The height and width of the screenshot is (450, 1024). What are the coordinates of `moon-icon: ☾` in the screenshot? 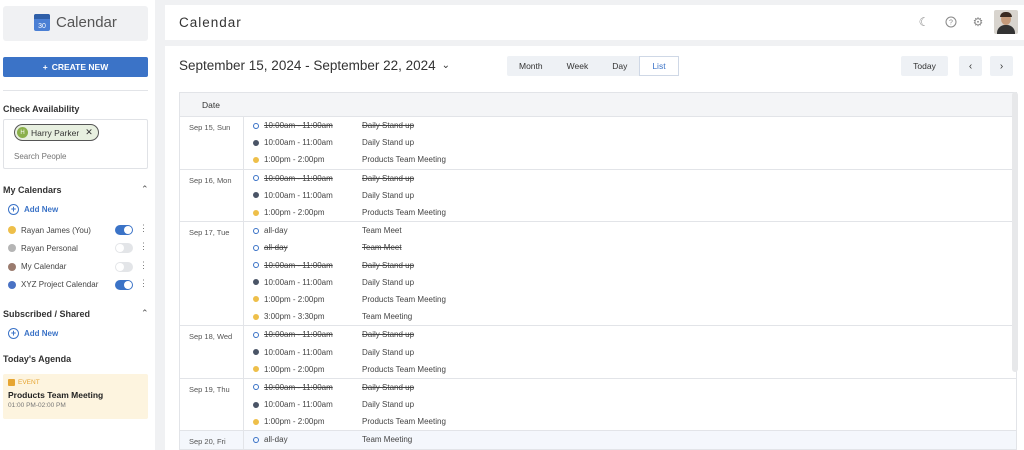 It's located at (924, 22).